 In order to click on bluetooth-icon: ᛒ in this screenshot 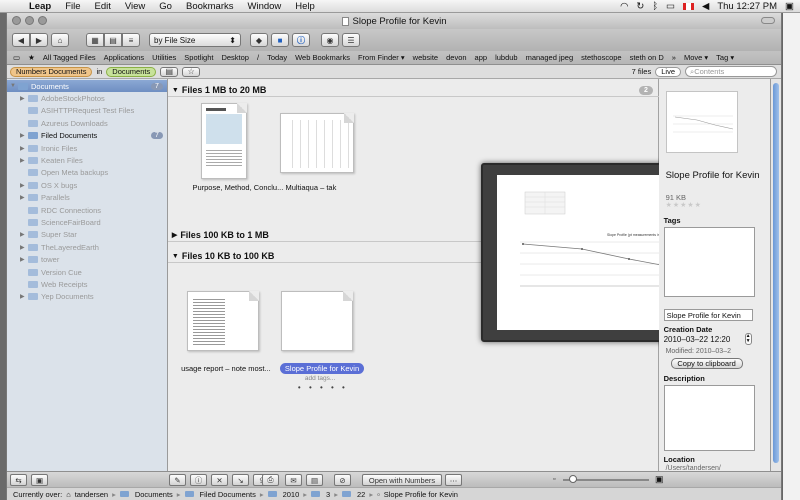, I will do `click(655, 6)`.